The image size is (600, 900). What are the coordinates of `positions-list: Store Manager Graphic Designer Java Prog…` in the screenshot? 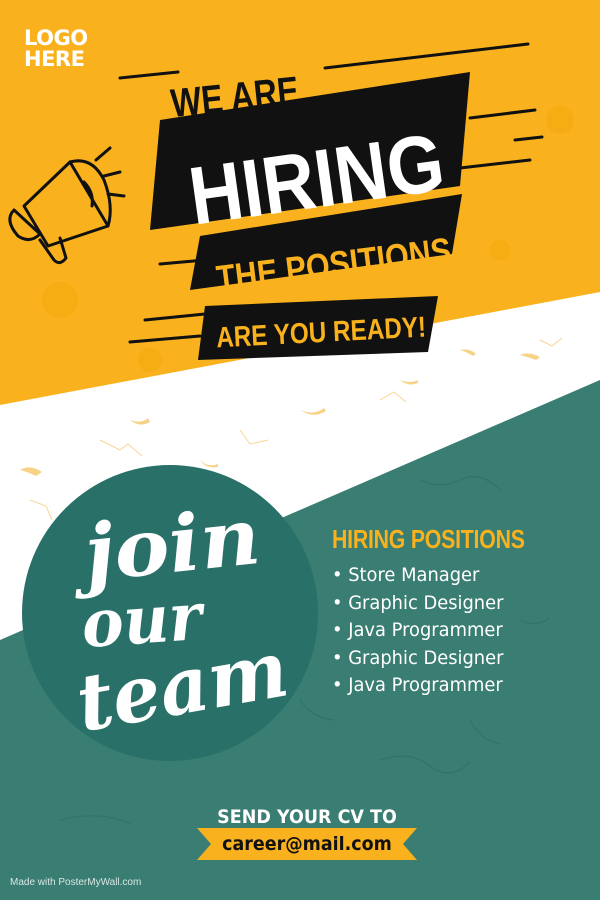 It's located at (462, 631).